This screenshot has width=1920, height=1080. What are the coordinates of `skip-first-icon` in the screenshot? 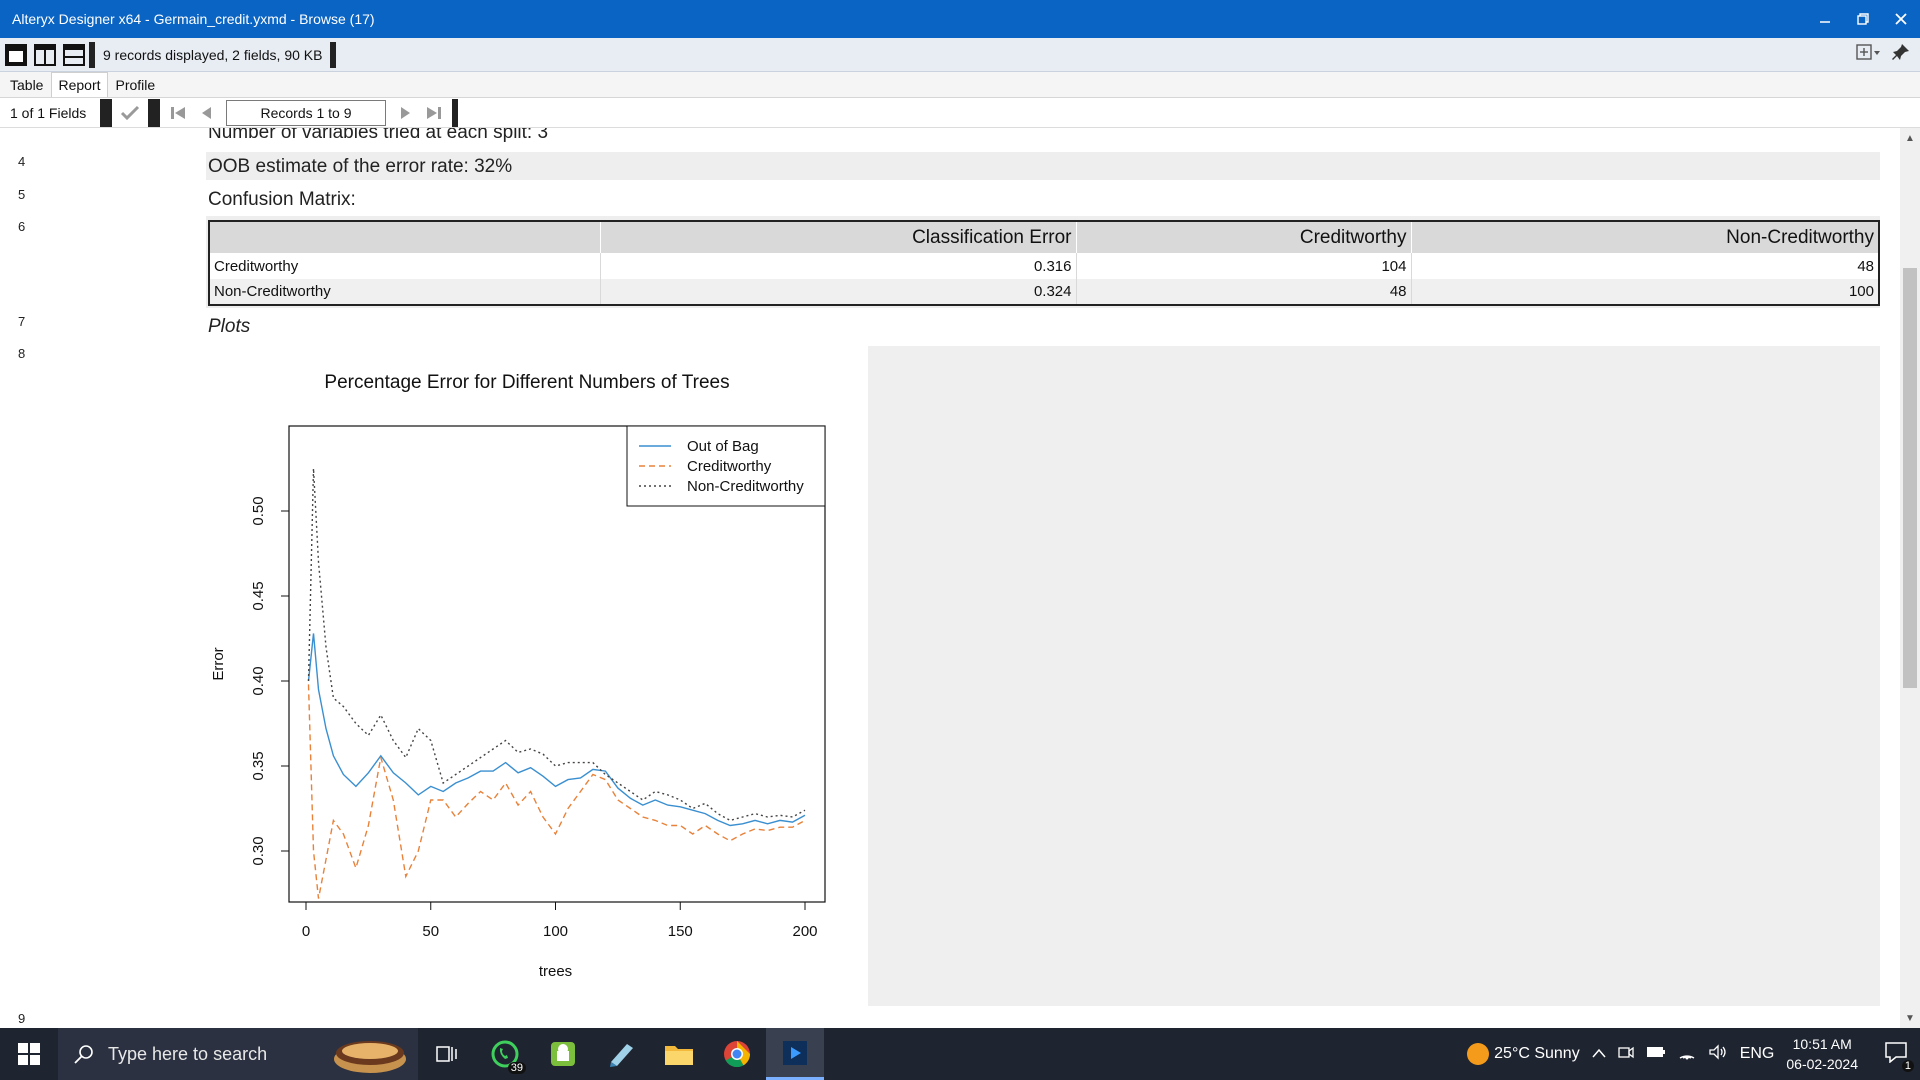 It's located at (178, 112).